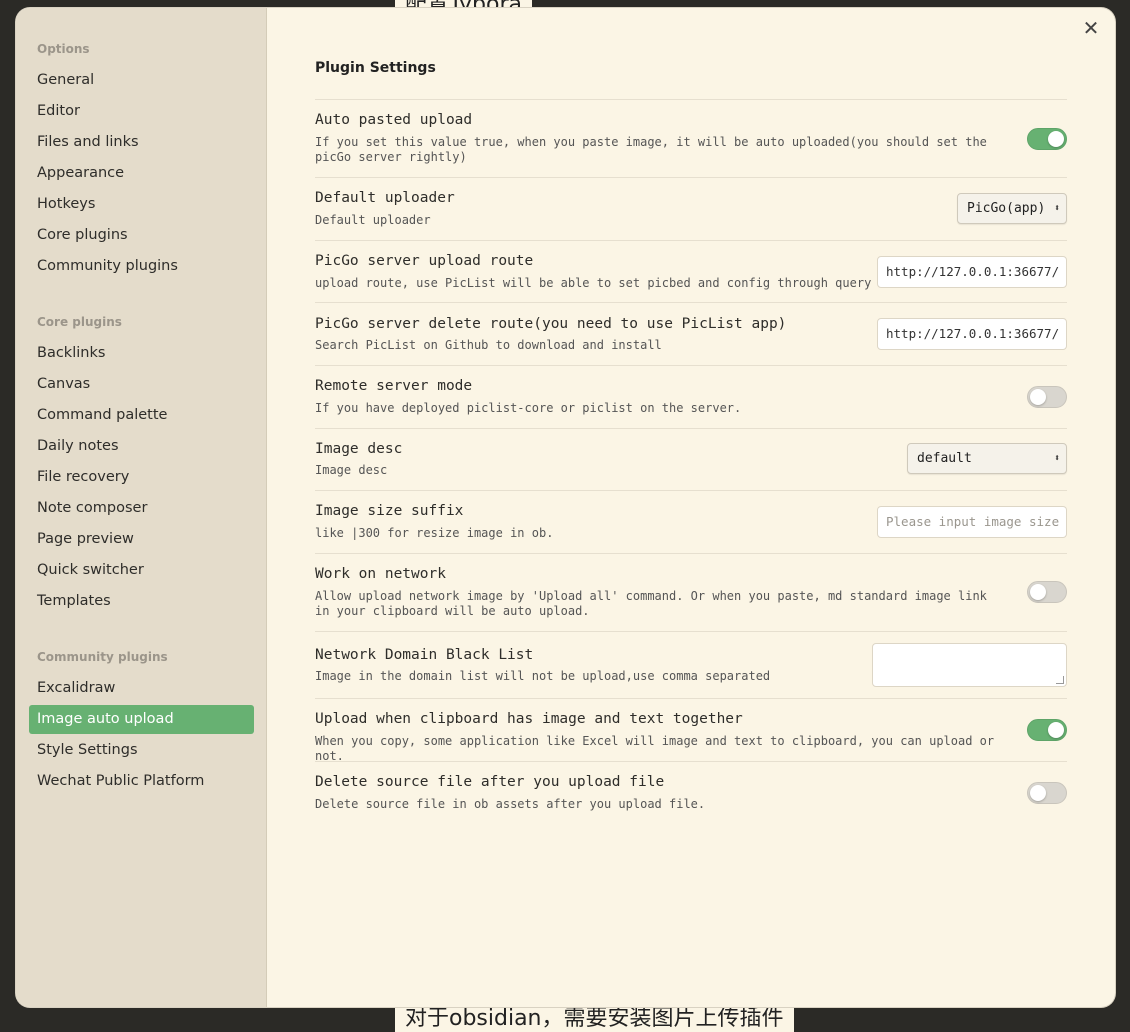 This screenshot has width=1130, height=1032. I want to click on nav-core-plugins: Core plugins, so click(141, 235).